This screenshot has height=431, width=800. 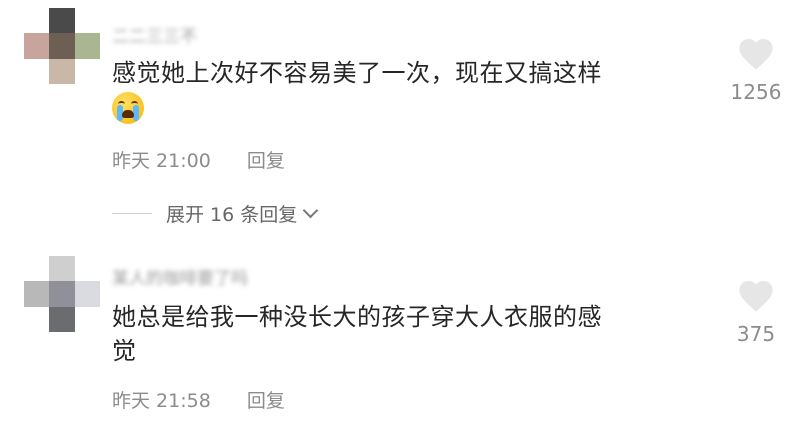 I want to click on expand-replies-button: 展开 16 条回复, so click(x=215, y=213).